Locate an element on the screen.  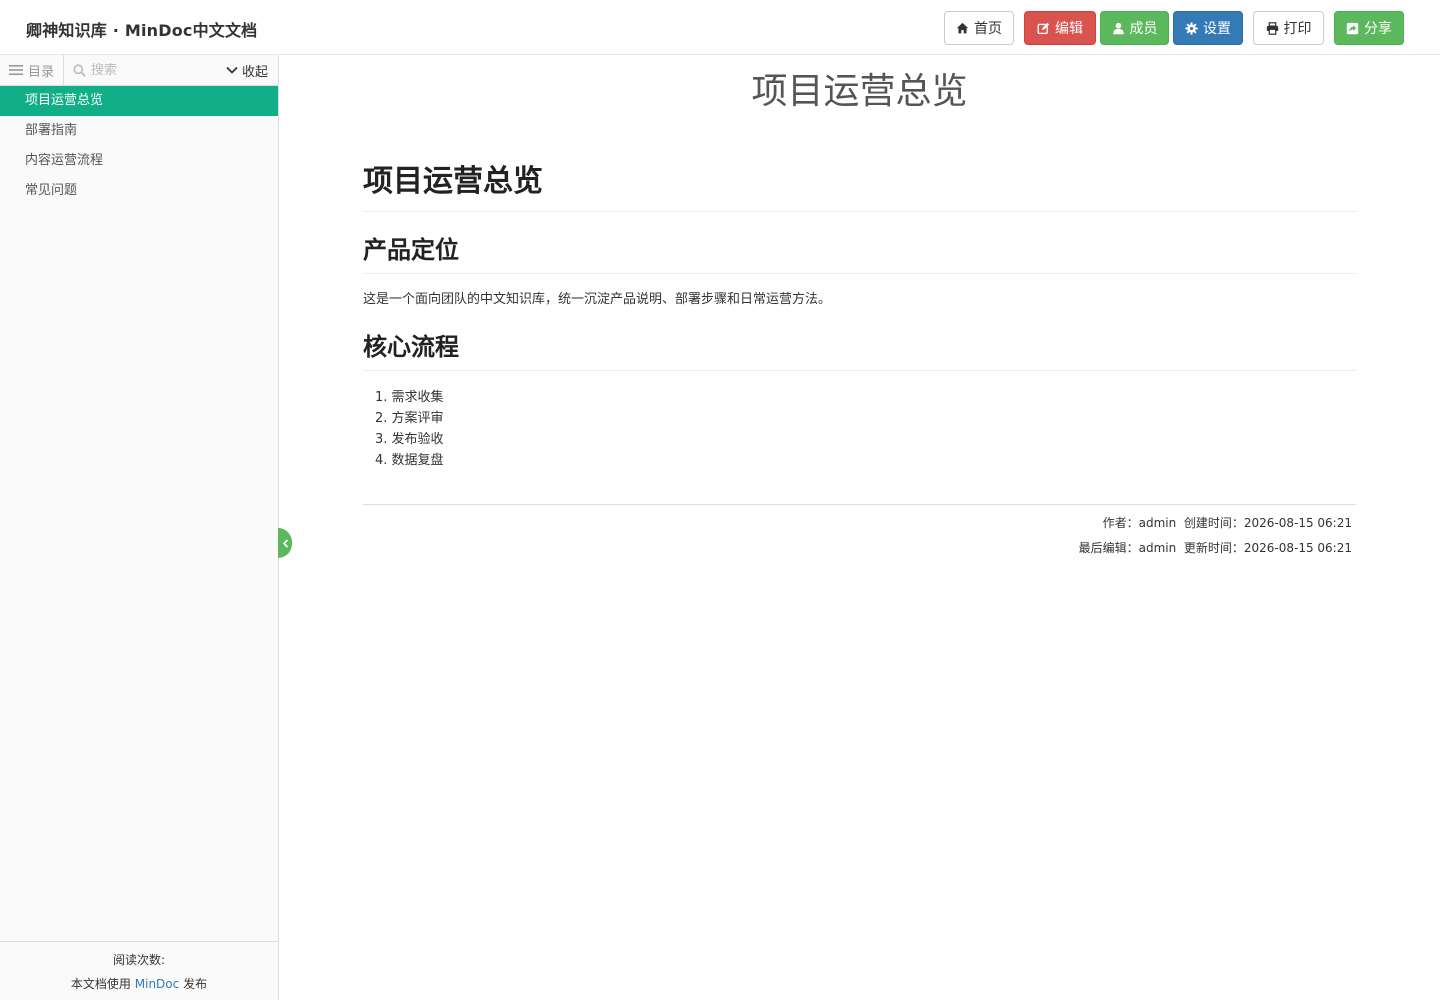
powered-suffix: 发布 is located at coordinates (195, 984).